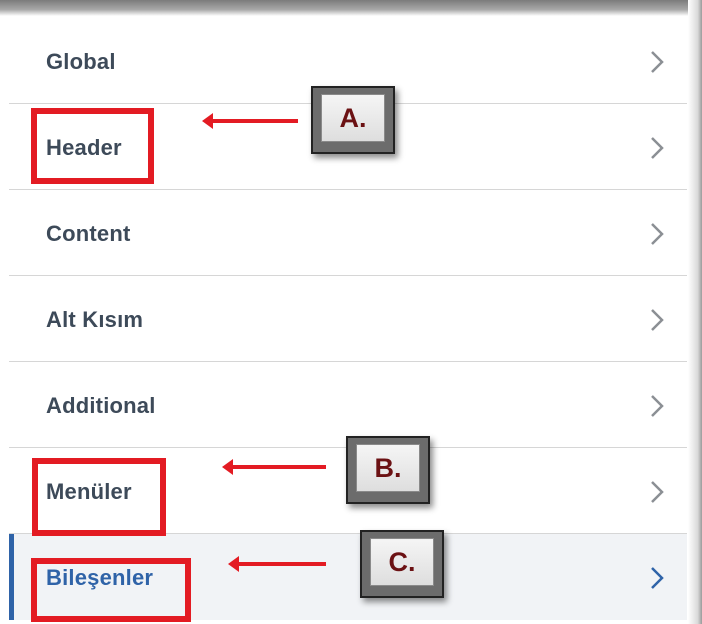 Image resolution: width=702 pixels, height=624 pixels. What do you see at coordinates (348, 147) in the screenshot?
I see `menu-item-header: Header` at bounding box center [348, 147].